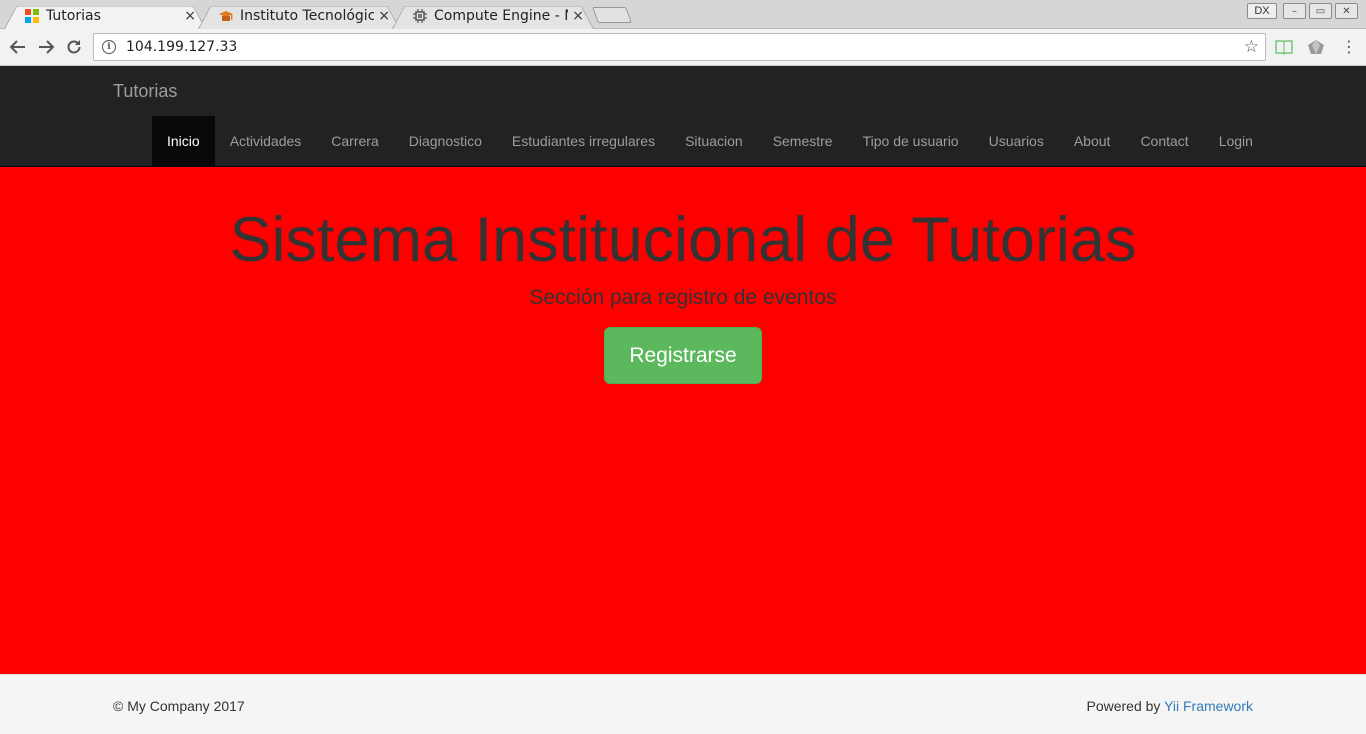 This screenshot has width=1366, height=734. What do you see at coordinates (1251, 47) in the screenshot?
I see `bookmark-star-icon: ☆` at bounding box center [1251, 47].